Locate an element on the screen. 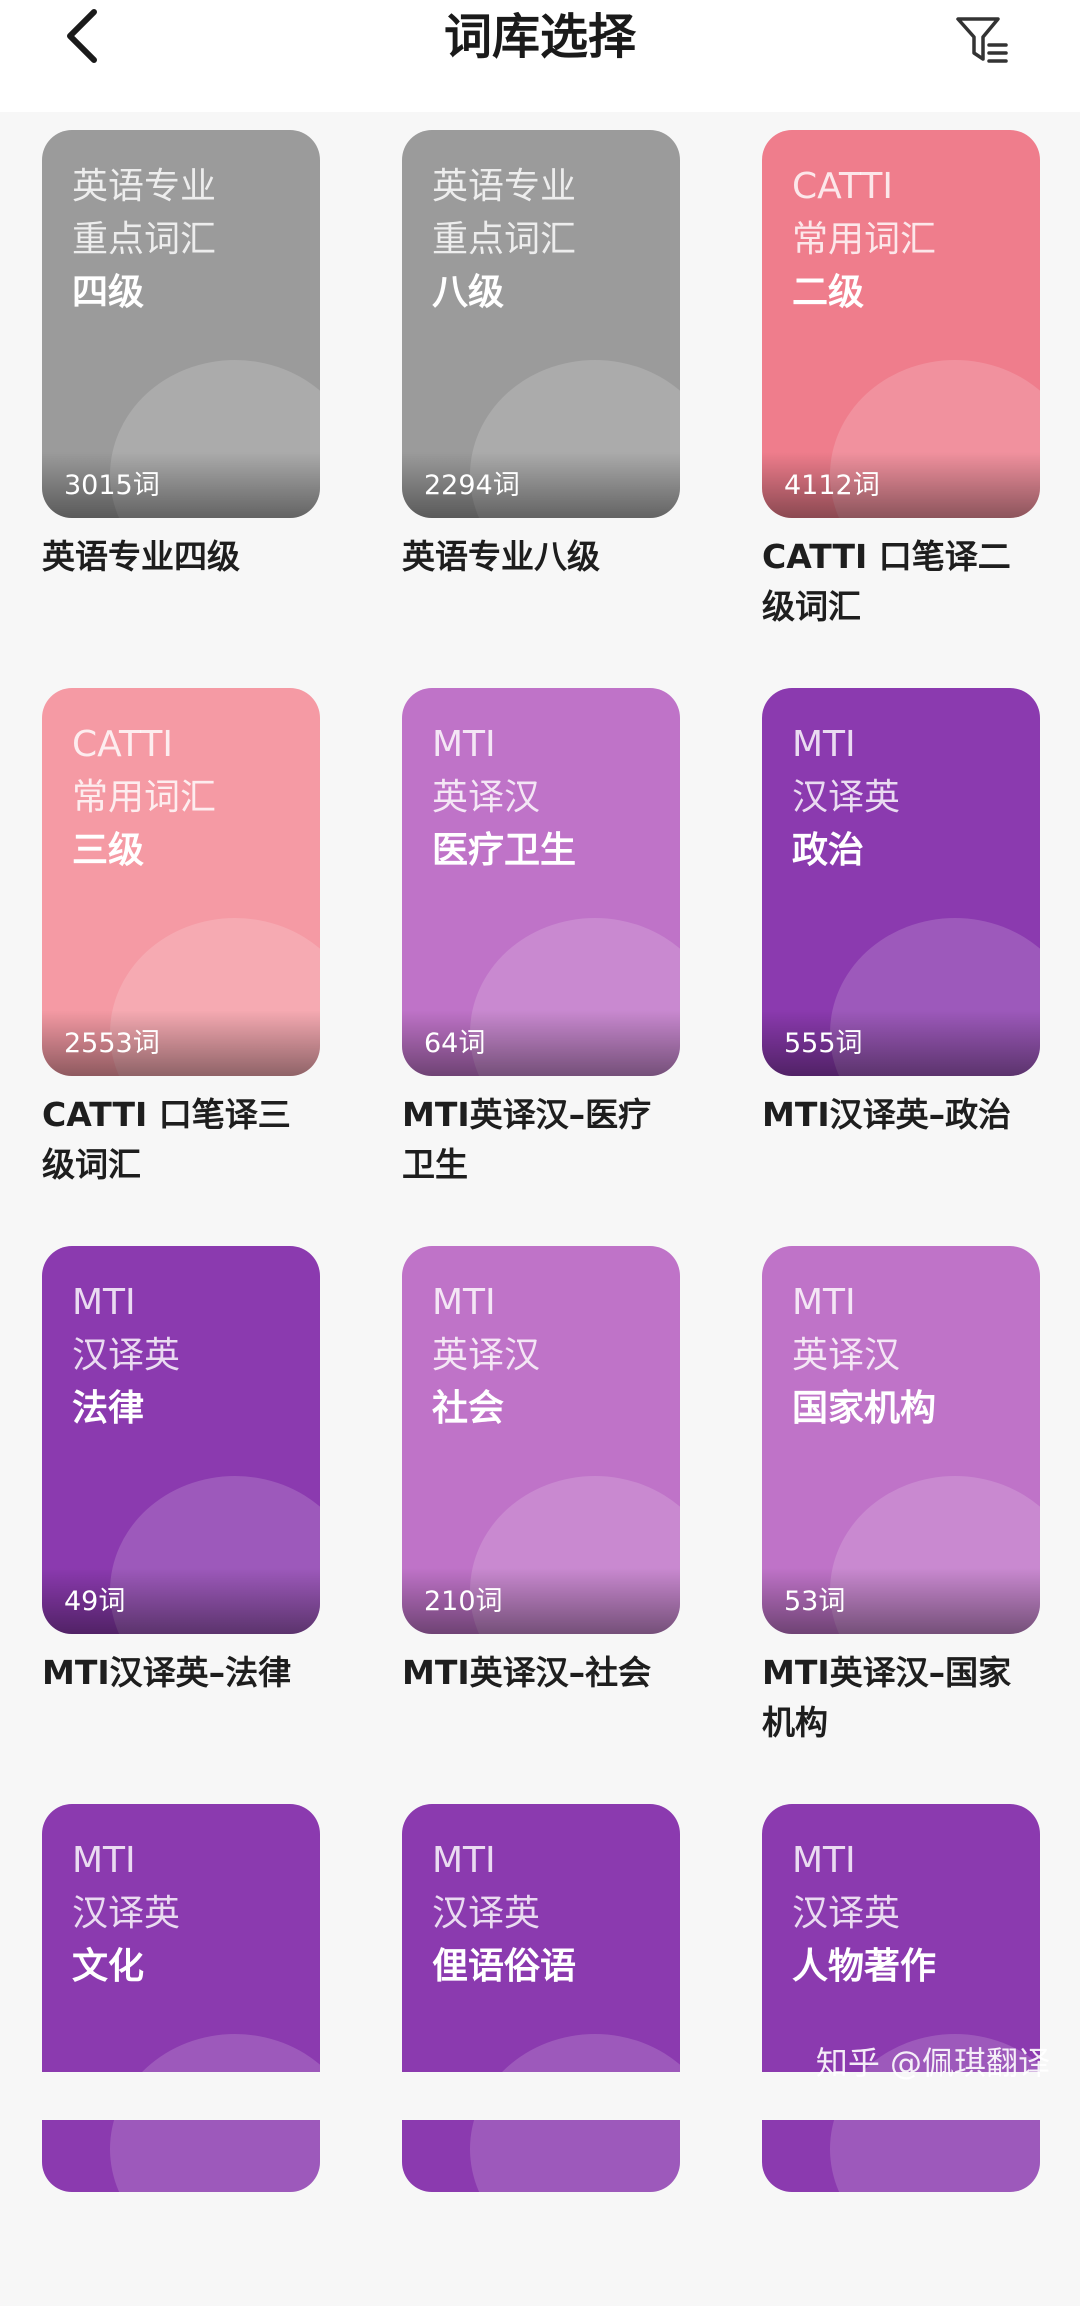 Image resolution: width=1080 pixels, height=2306 pixels. card-title-line: 三级 is located at coordinates (189, 850).